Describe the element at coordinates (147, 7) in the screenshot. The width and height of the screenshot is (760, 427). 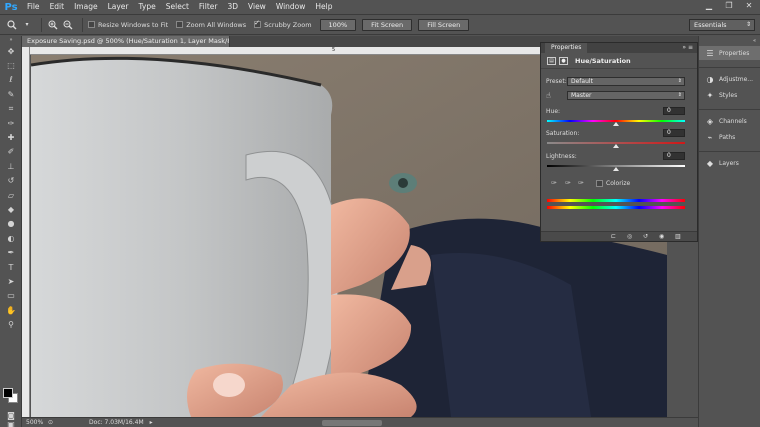
I see `menu-type: Type` at that location.